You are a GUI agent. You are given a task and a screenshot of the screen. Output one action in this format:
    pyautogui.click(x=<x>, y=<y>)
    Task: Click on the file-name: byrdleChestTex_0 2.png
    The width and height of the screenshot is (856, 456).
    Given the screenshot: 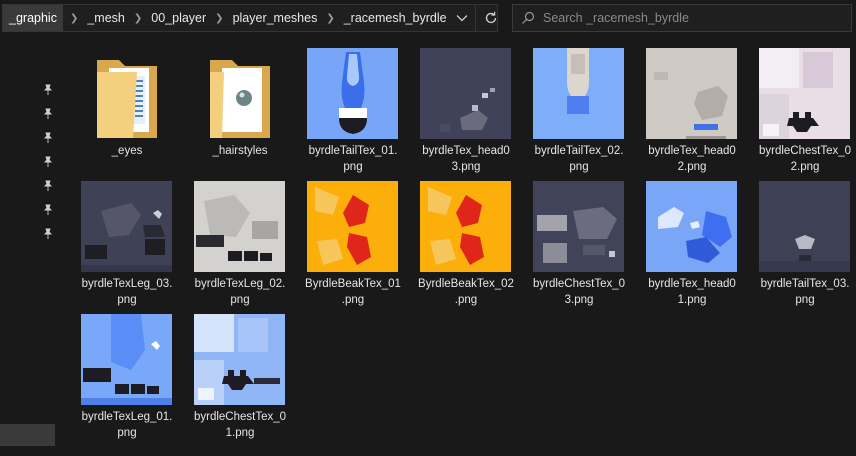 What is the action you would take?
    pyautogui.click(x=805, y=159)
    